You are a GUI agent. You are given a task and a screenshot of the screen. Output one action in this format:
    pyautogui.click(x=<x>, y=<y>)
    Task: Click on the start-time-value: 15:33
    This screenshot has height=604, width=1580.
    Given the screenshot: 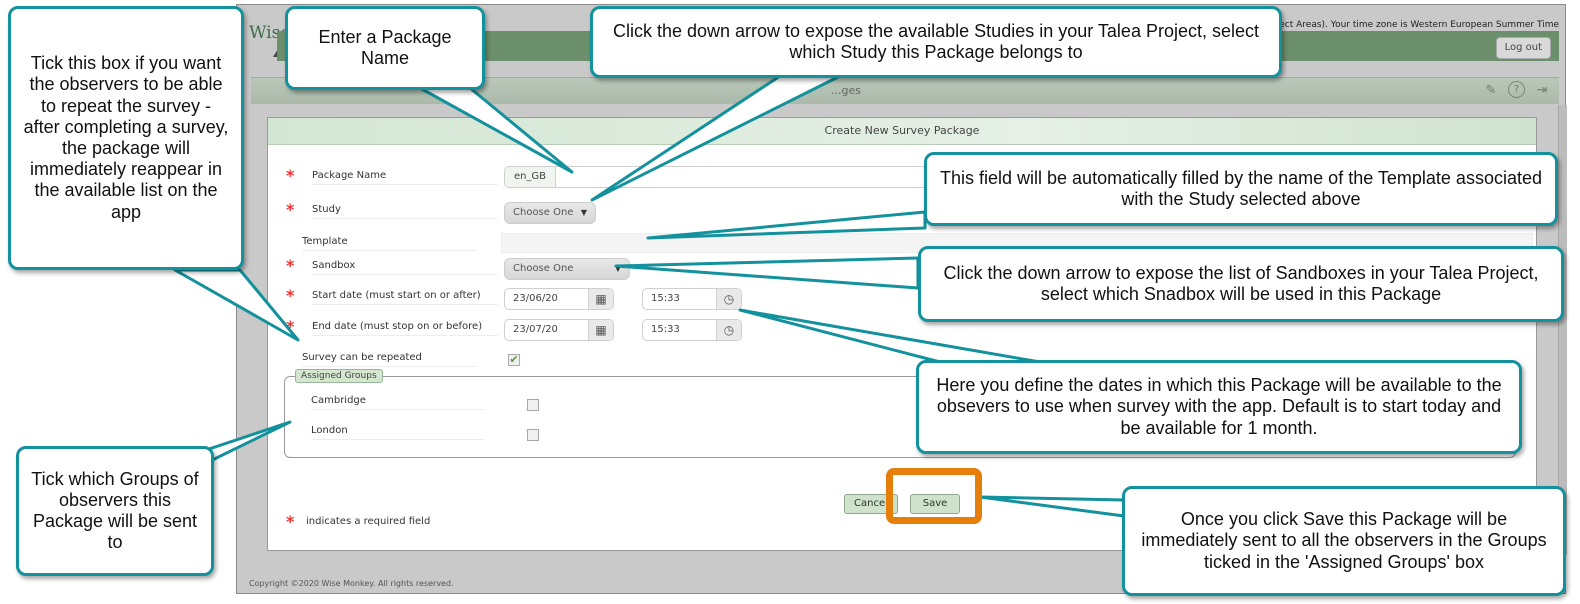 What is the action you would take?
    pyautogui.click(x=665, y=298)
    